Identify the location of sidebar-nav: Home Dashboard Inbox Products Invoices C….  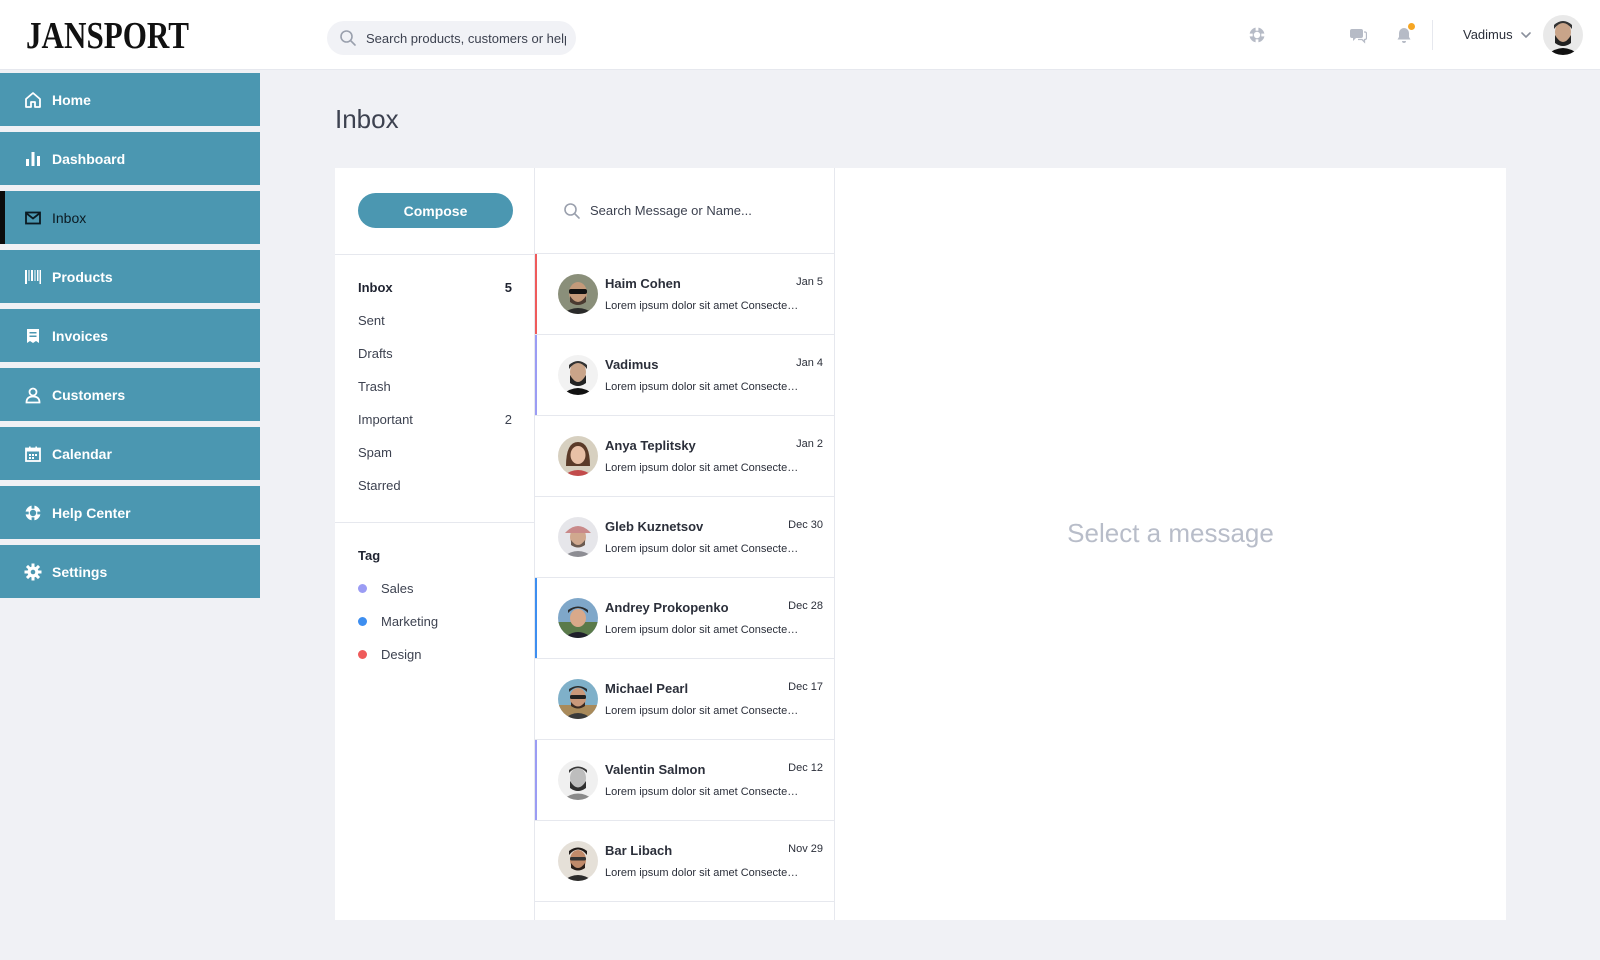
(130, 338).